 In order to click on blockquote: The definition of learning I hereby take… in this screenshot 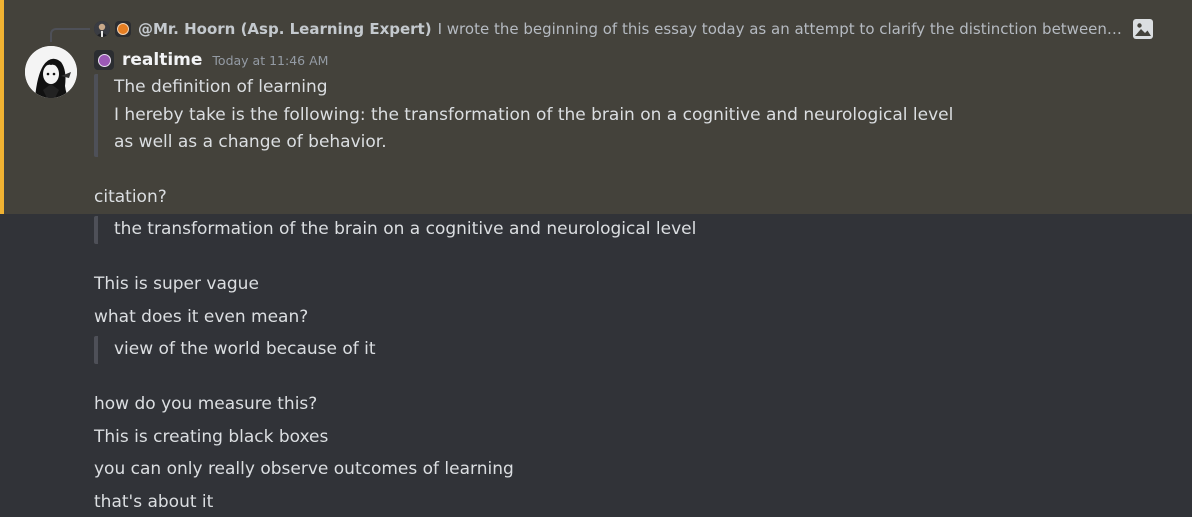, I will do `click(523, 115)`.